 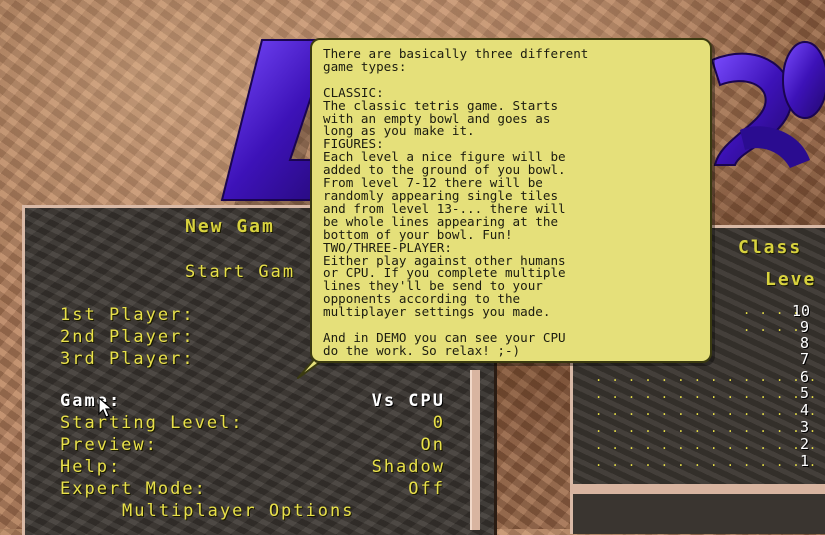 I want to click on preview-value: On, so click(x=380, y=445).